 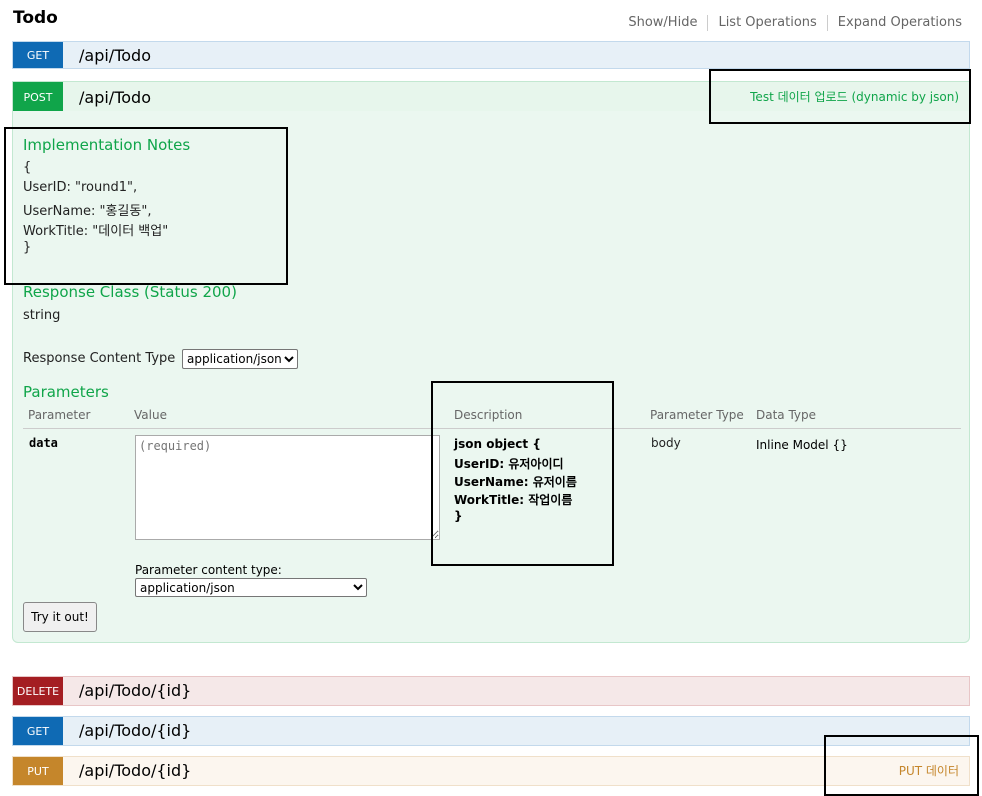 I want to click on param-content-type-select: application/json, so click(x=251, y=587).